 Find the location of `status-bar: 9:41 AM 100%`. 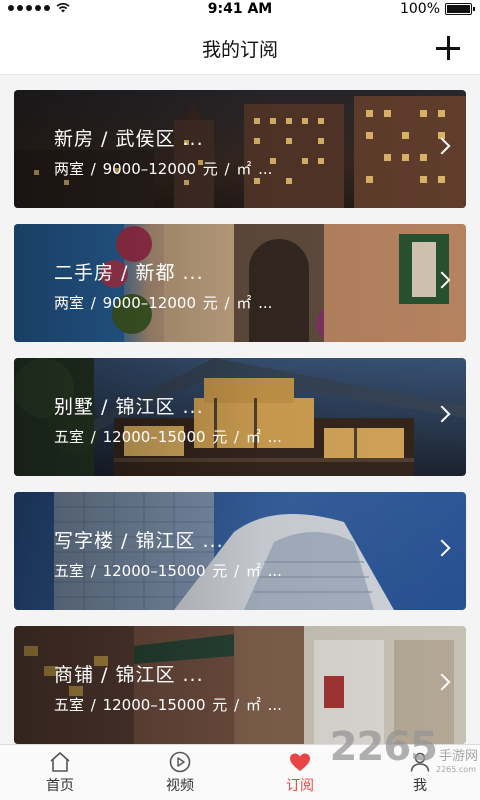

status-bar: 9:41 AM 100% is located at coordinates (240, 10).